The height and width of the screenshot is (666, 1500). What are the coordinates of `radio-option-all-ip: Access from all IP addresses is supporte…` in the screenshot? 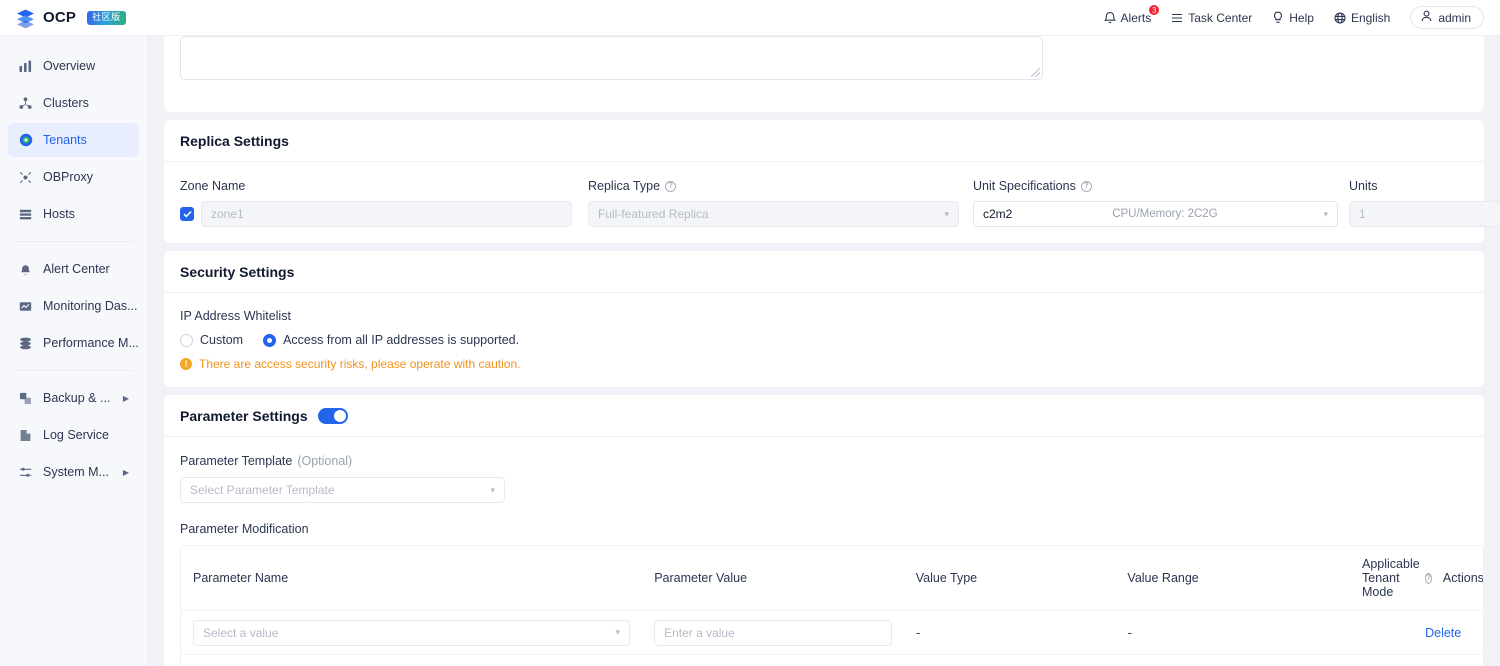 It's located at (391, 340).